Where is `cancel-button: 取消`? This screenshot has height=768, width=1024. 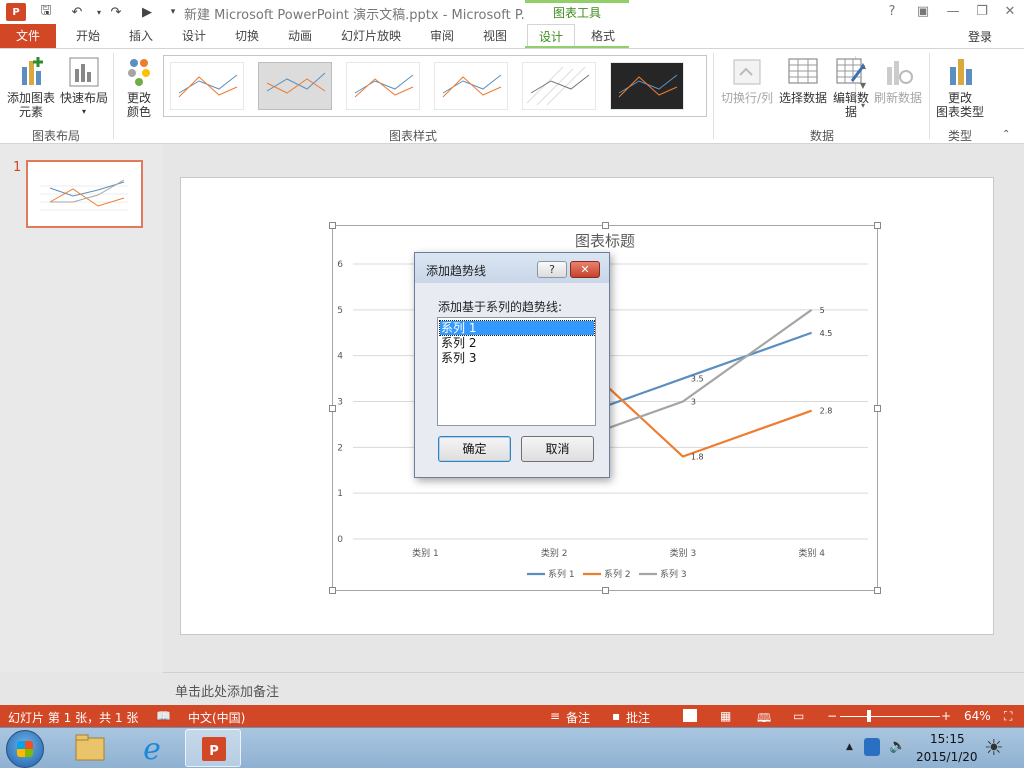
cancel-button: 取消 is located at coordinates (557, 449).